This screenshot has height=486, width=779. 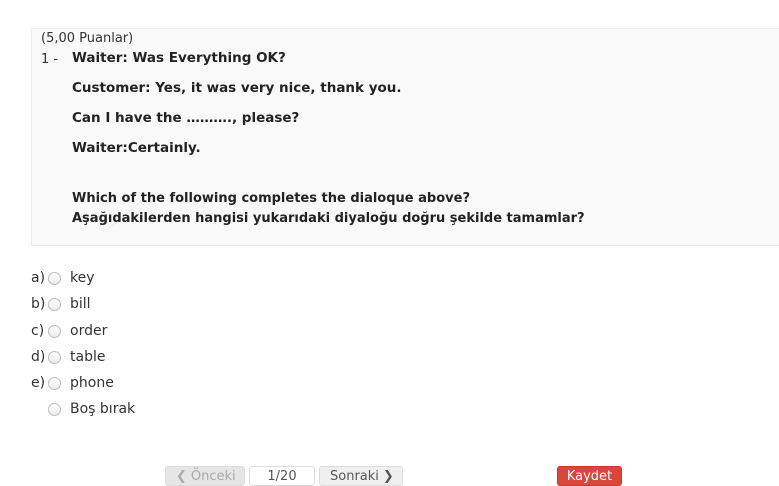 What do you see at coordinates (68, 357) in the screenshot?
I see `option-d: d) table` at bounding box center [68, 357].